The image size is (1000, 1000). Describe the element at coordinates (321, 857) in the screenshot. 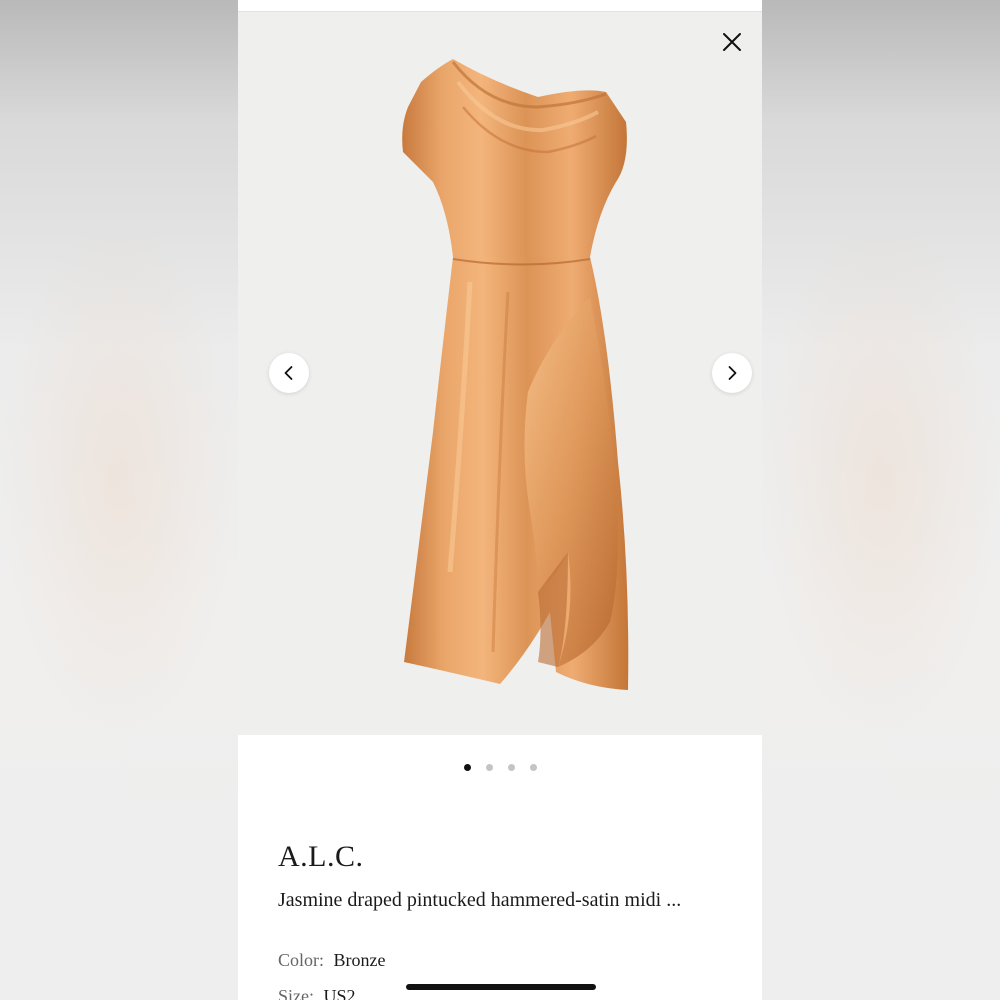

I see `brand-name: A.L.C.` at that location.